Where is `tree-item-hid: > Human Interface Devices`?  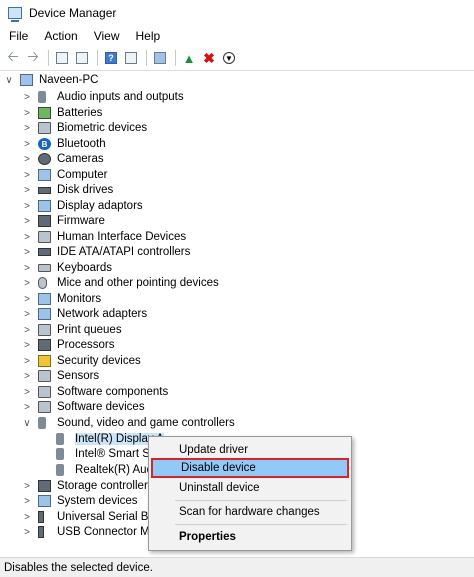
tree-item-hid: > Human Interface Devices is located at coordinates (104, 237).